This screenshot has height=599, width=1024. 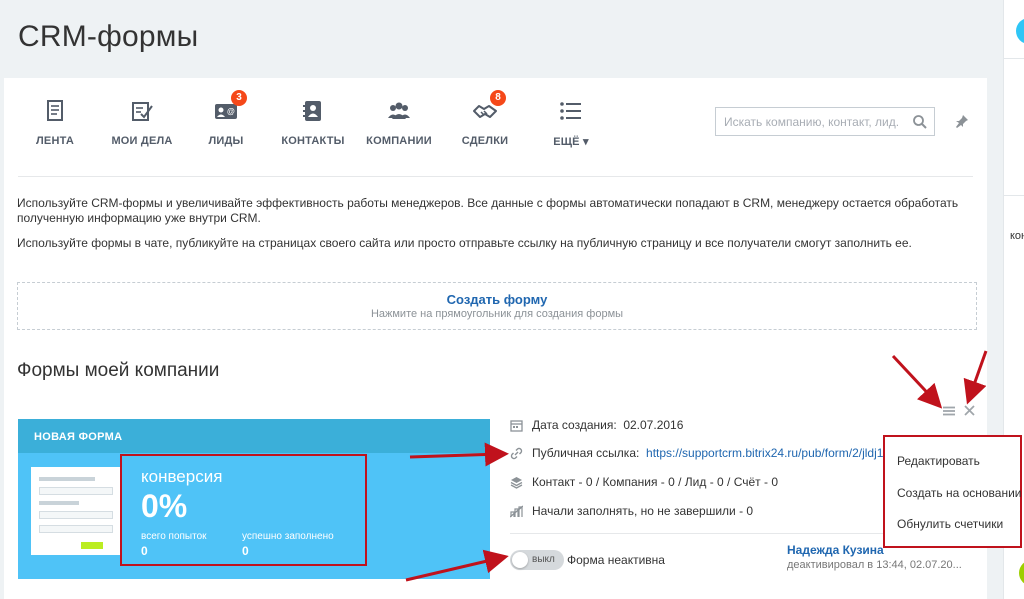 I want to click on notification-icon, so click(x=1020, y=31).